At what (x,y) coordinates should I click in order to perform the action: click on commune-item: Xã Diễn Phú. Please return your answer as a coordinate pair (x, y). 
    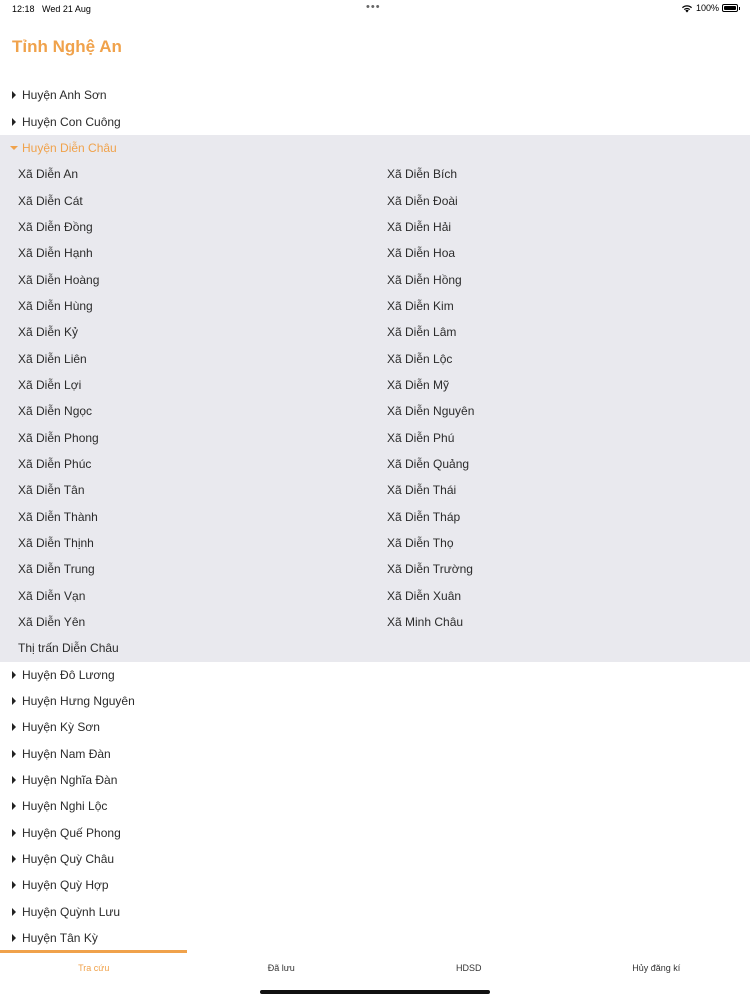
    Looking at the image, I should click on (559, 437).